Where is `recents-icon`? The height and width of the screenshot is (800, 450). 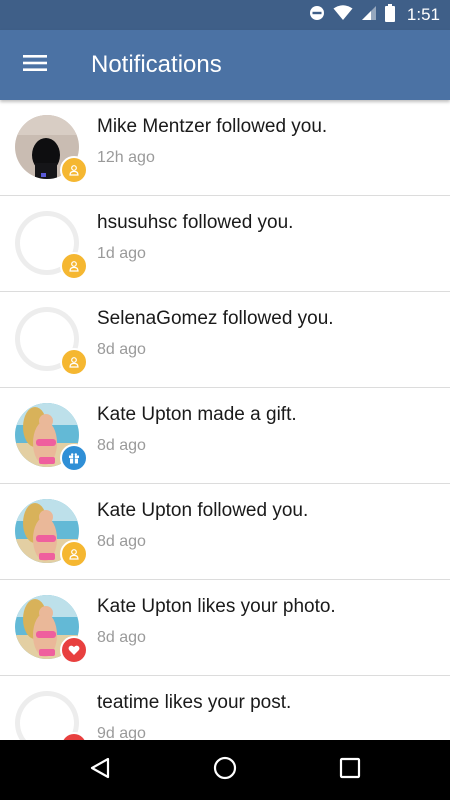
recents-icon is located at coordinates (350, 770).